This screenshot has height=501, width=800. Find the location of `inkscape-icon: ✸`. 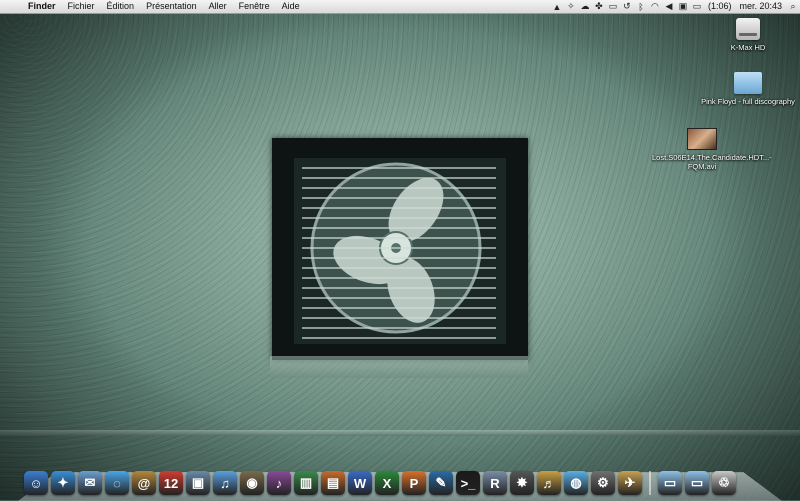

inkscape-icon: ✸ is located at coordinates (522, 483).